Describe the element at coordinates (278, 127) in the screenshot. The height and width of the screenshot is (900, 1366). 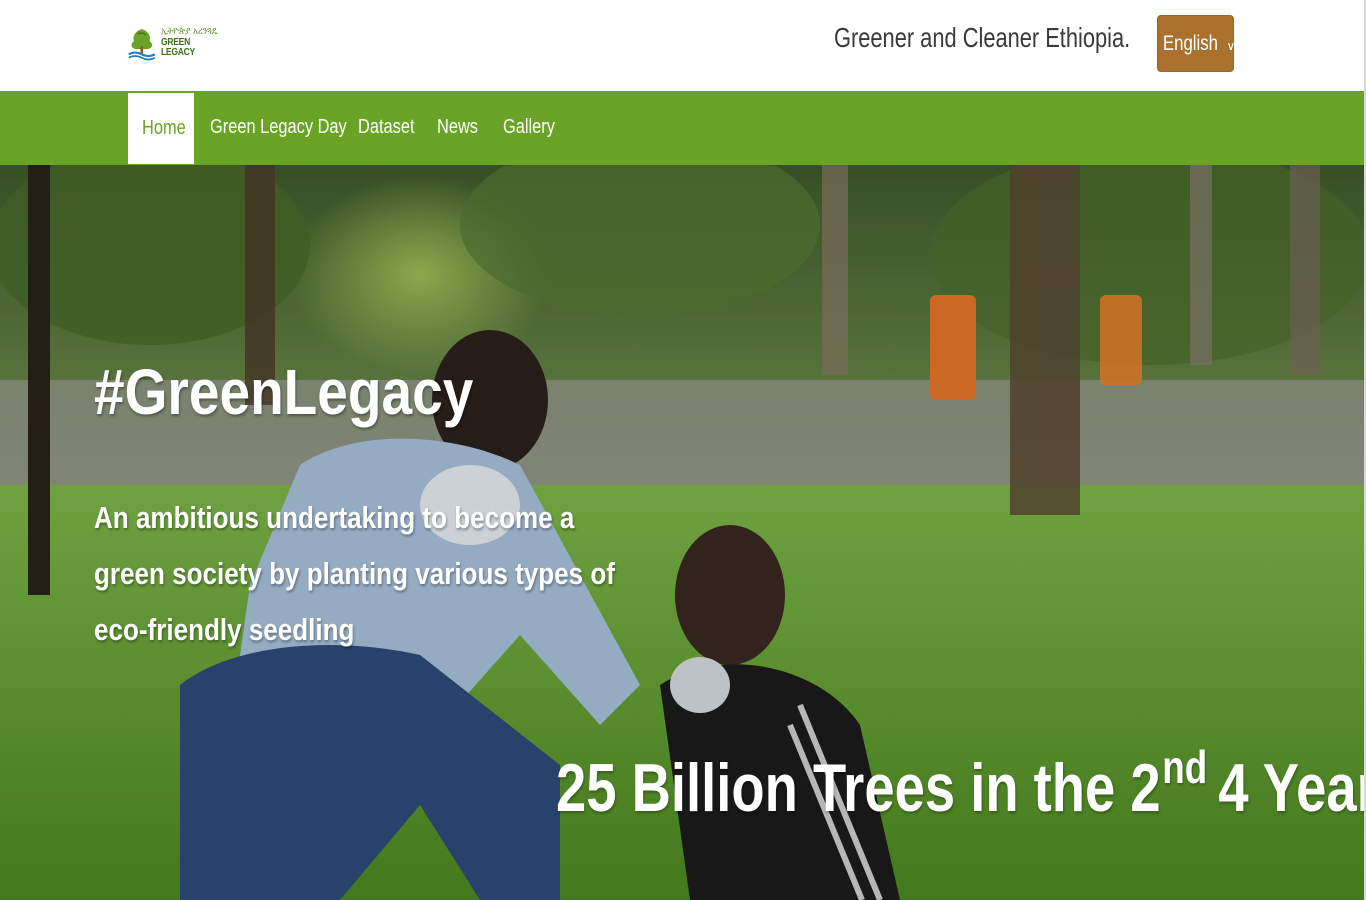
I see `nav-item-label: Green Legacy Day` at that location.